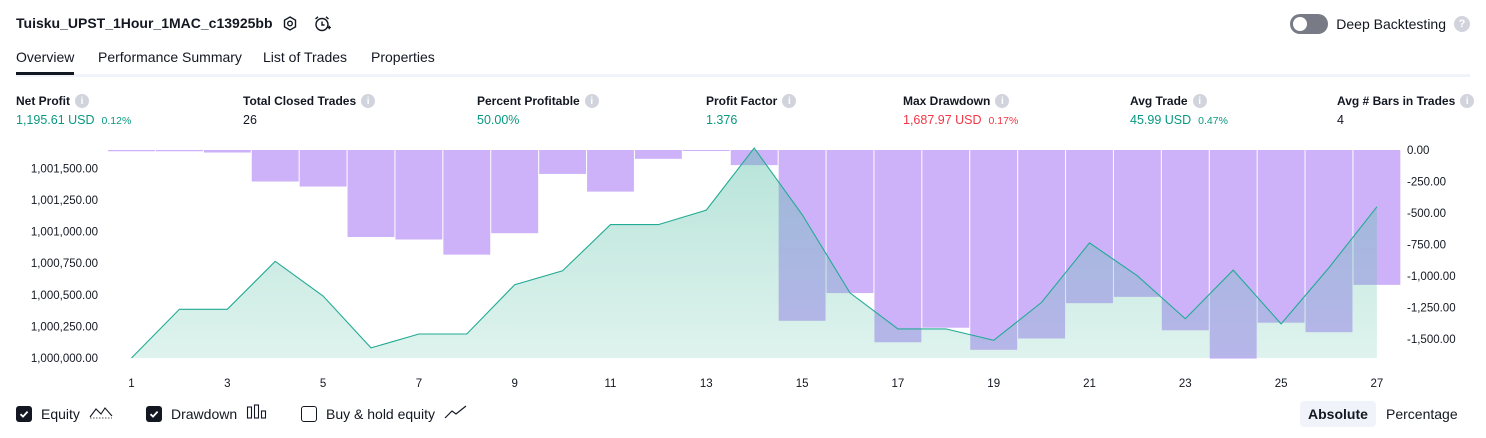  I want to click on stat-value: 1,195.61 USD, so click(55, 120).